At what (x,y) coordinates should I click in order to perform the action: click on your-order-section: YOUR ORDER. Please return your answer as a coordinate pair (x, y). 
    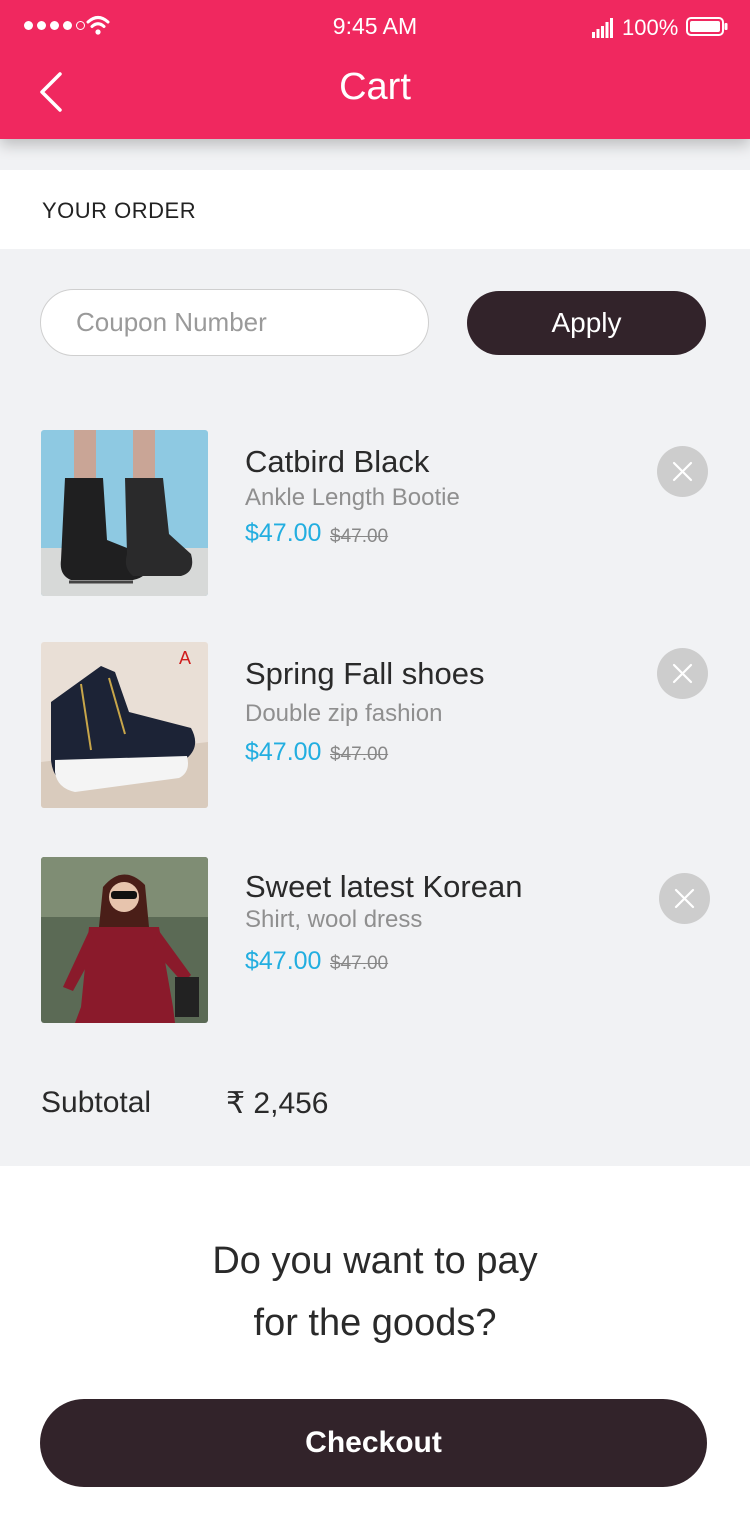
    Looking at the image, I should click on (375, 209).